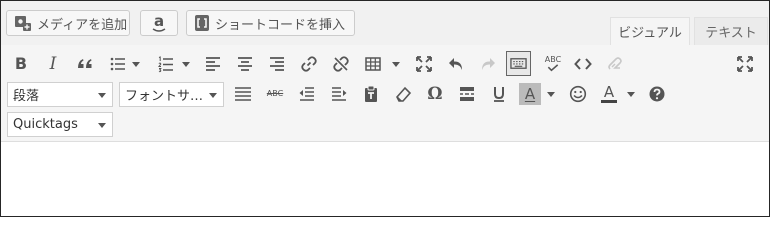  I want to click on redo-icon, so click(488, 64).